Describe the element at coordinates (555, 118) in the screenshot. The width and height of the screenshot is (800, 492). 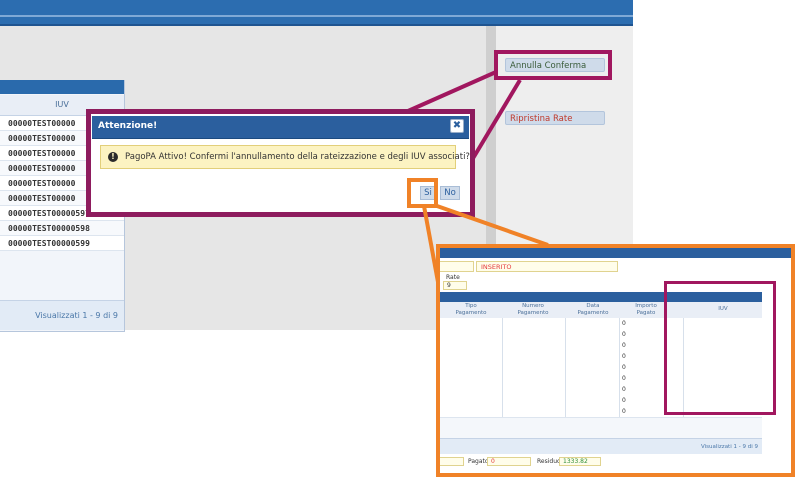
I see `ripristina-rate-button: Ripristina Rate` at that location.